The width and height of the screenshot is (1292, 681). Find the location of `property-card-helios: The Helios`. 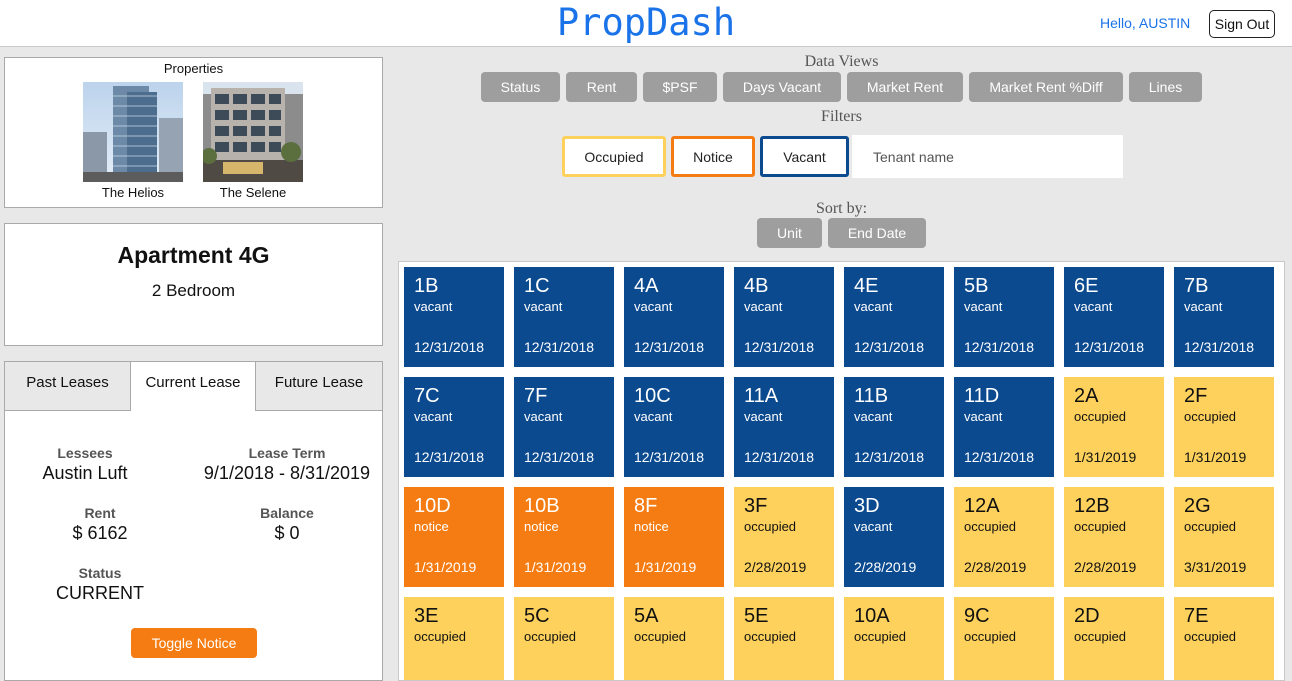

property-card-helios: The Helios is located at coordinates (133, 141).